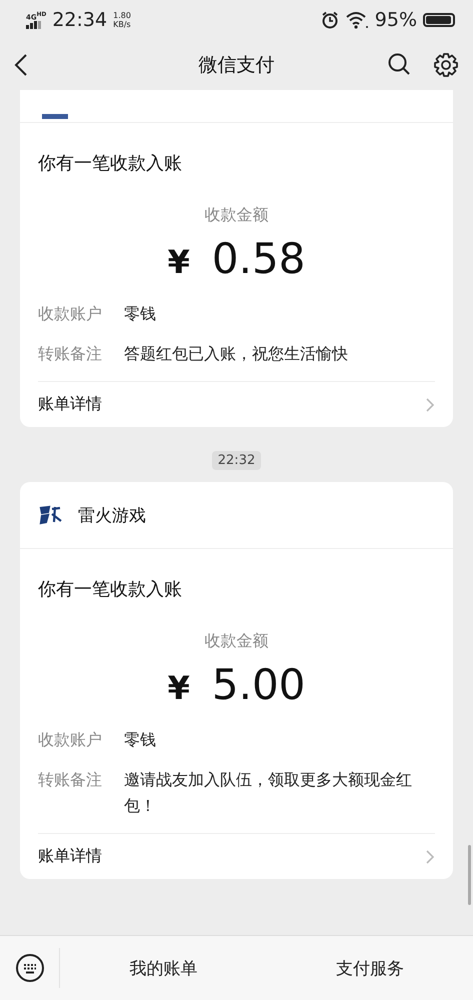  Describe the element at coordinates (237, 460) in the screenshot. I see `timestamp: 22:32` at that location.